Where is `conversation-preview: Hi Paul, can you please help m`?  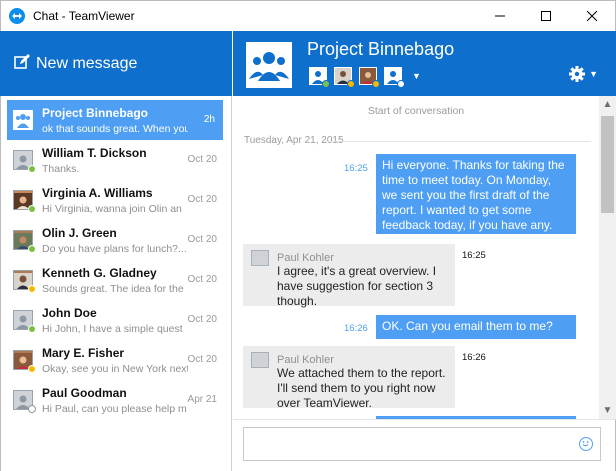 conversation-preview: Hi Paul, can you please help m is located at coordinates (114, 408).